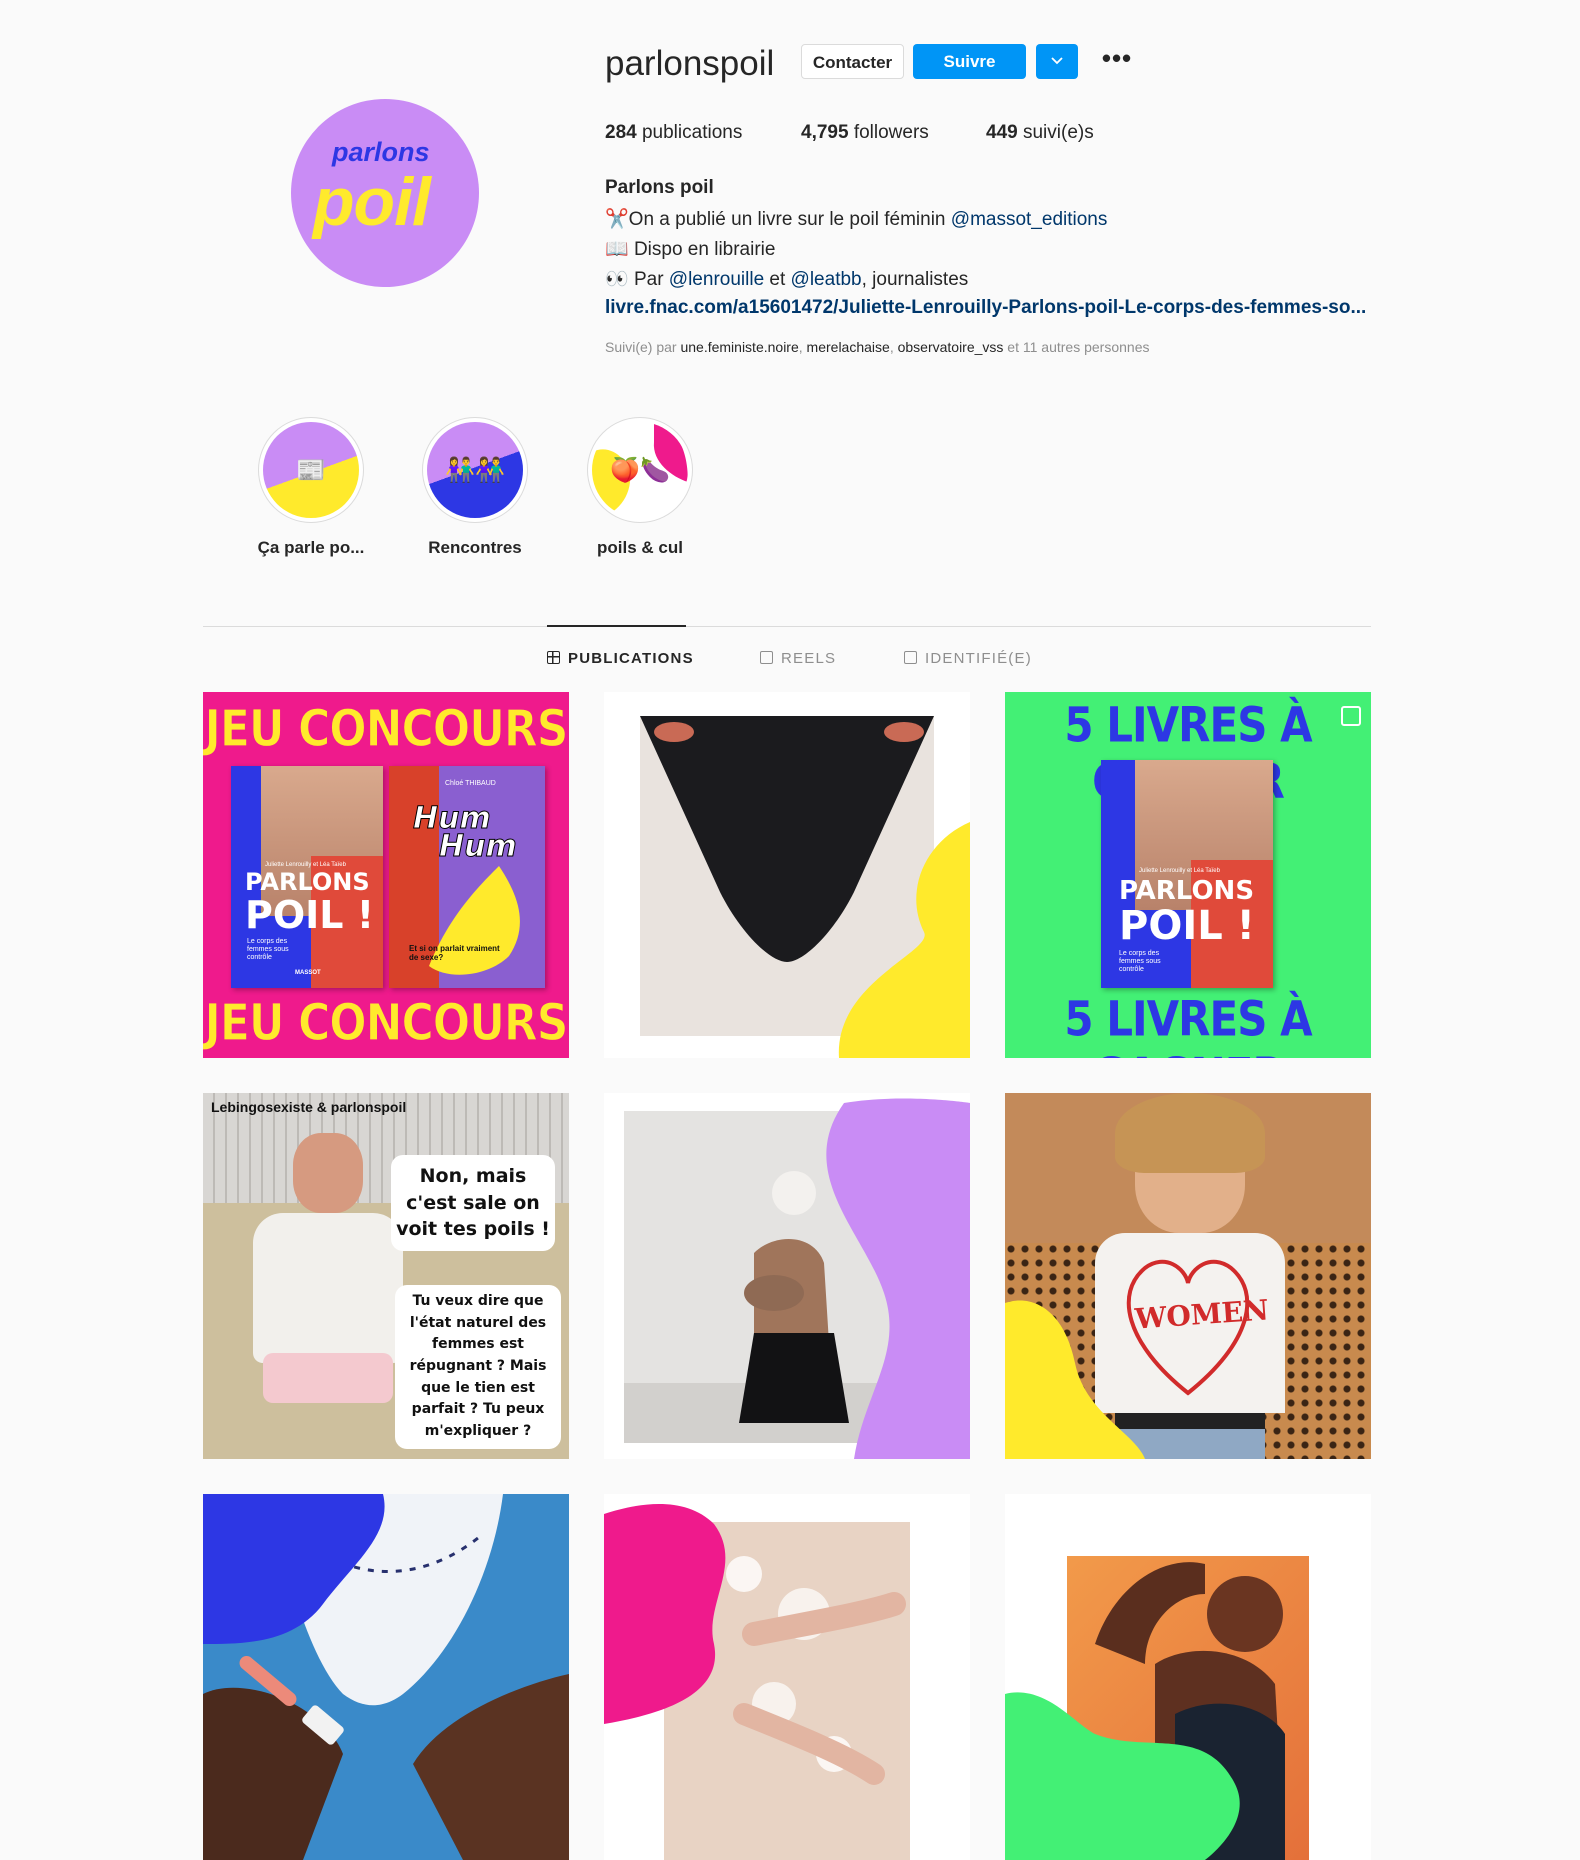  What do you see at coordinates (739, 347) in the screenshot?
I see `followed-by-user: une.feministe.noire` at bounding box center [739, 347].